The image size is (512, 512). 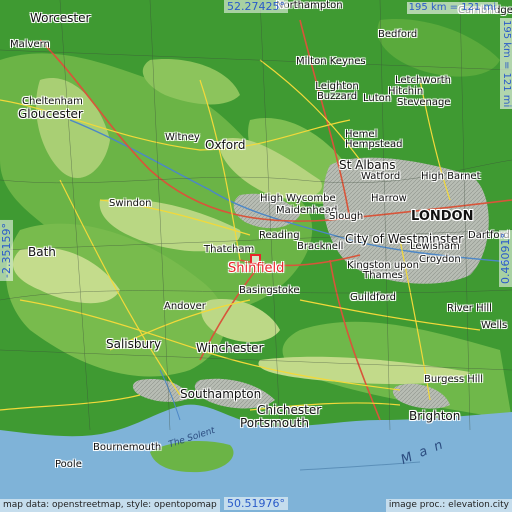 What do you see at coordinates (320, 246) in the screenshot?
I see `place-label-bracknell: Bracknell` at bounding box center [320, 246].